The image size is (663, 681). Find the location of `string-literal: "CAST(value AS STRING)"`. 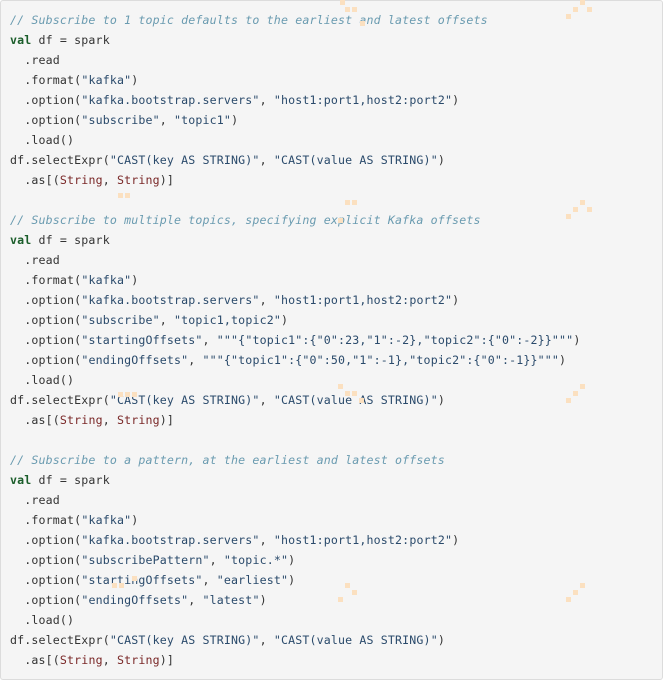

string-literal: "CAST(value AS STRING)" is located at coordinates (355, 160).